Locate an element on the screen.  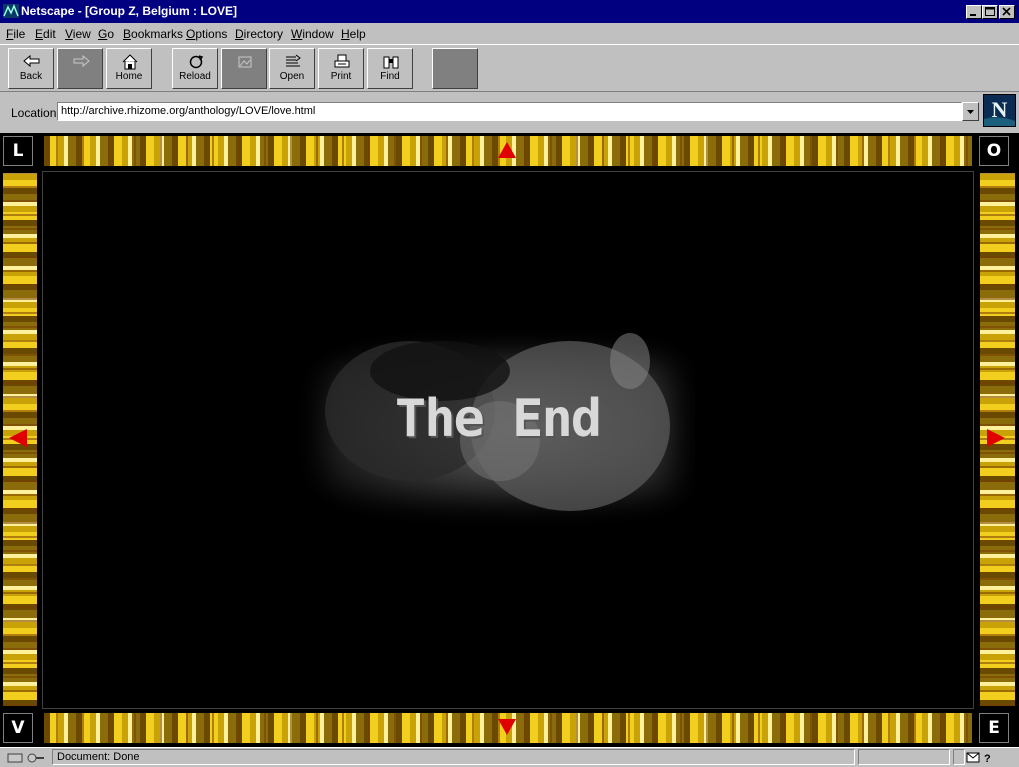
title-bar: Netscape - [Group Z, Belgium : LOVE] is located at coordinates (509, 11).